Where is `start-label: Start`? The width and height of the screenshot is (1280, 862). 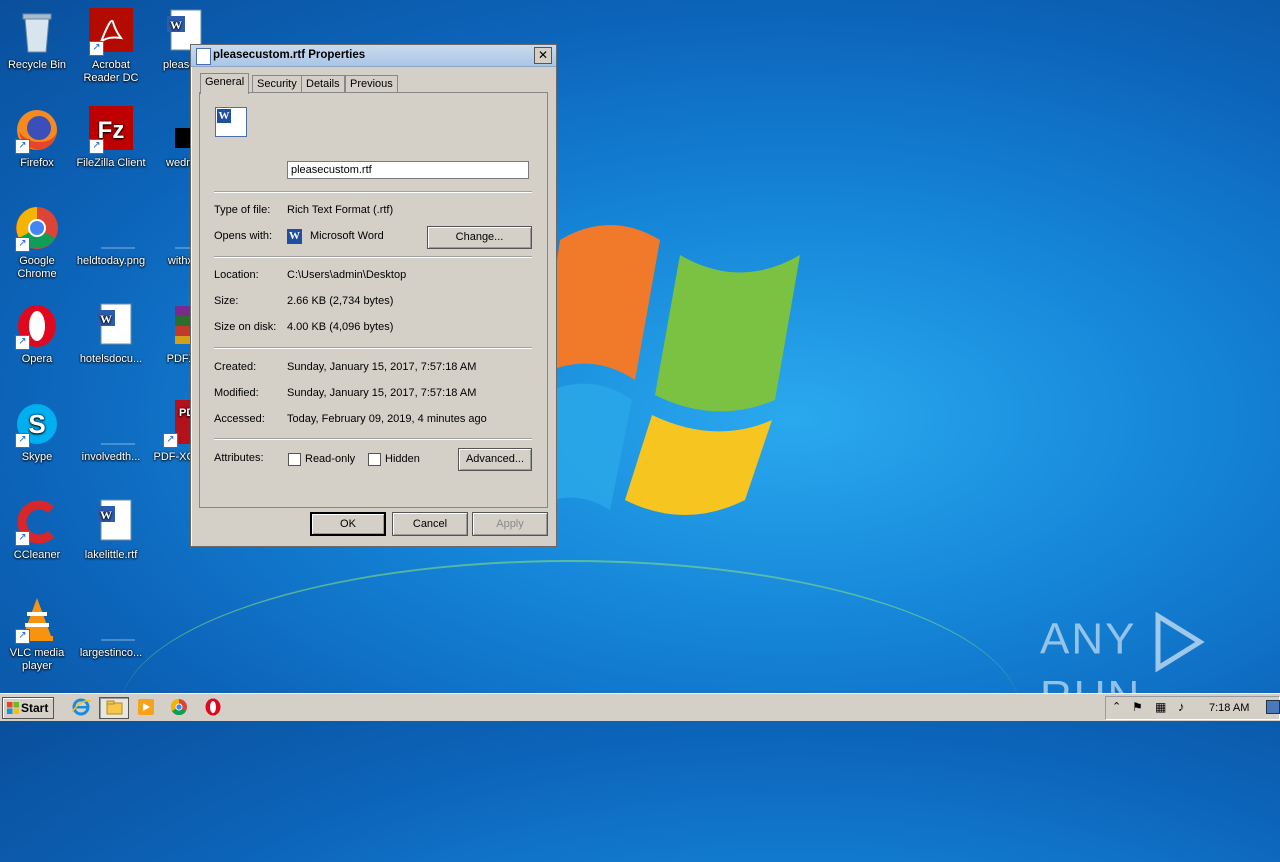 start-label: Start is located at coordinates (35, 708).